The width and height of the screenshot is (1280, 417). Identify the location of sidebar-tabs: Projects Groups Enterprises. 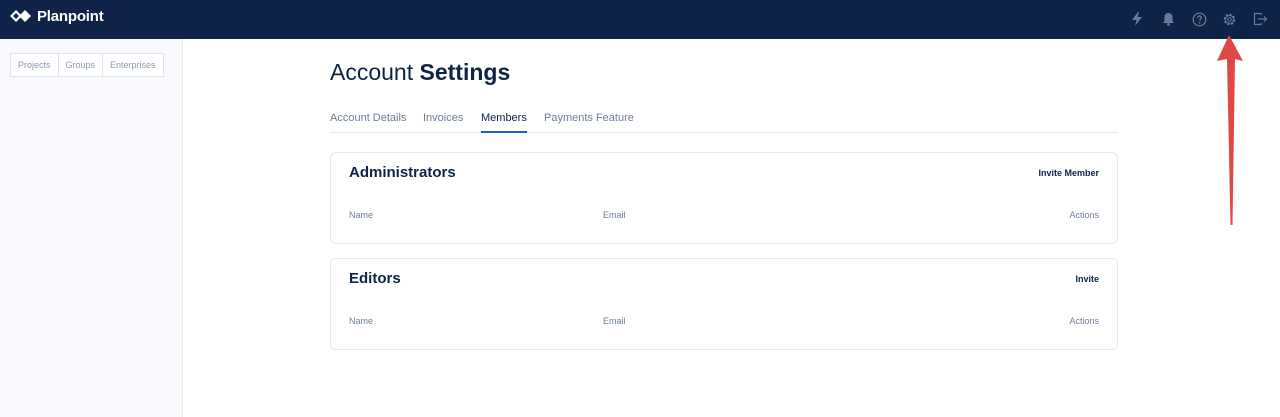
(87, 65).